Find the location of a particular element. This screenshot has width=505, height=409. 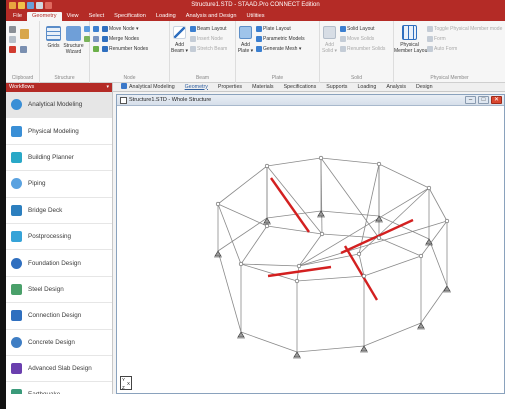

page-tab-supports: Supports is located at coordinates (336, 87).